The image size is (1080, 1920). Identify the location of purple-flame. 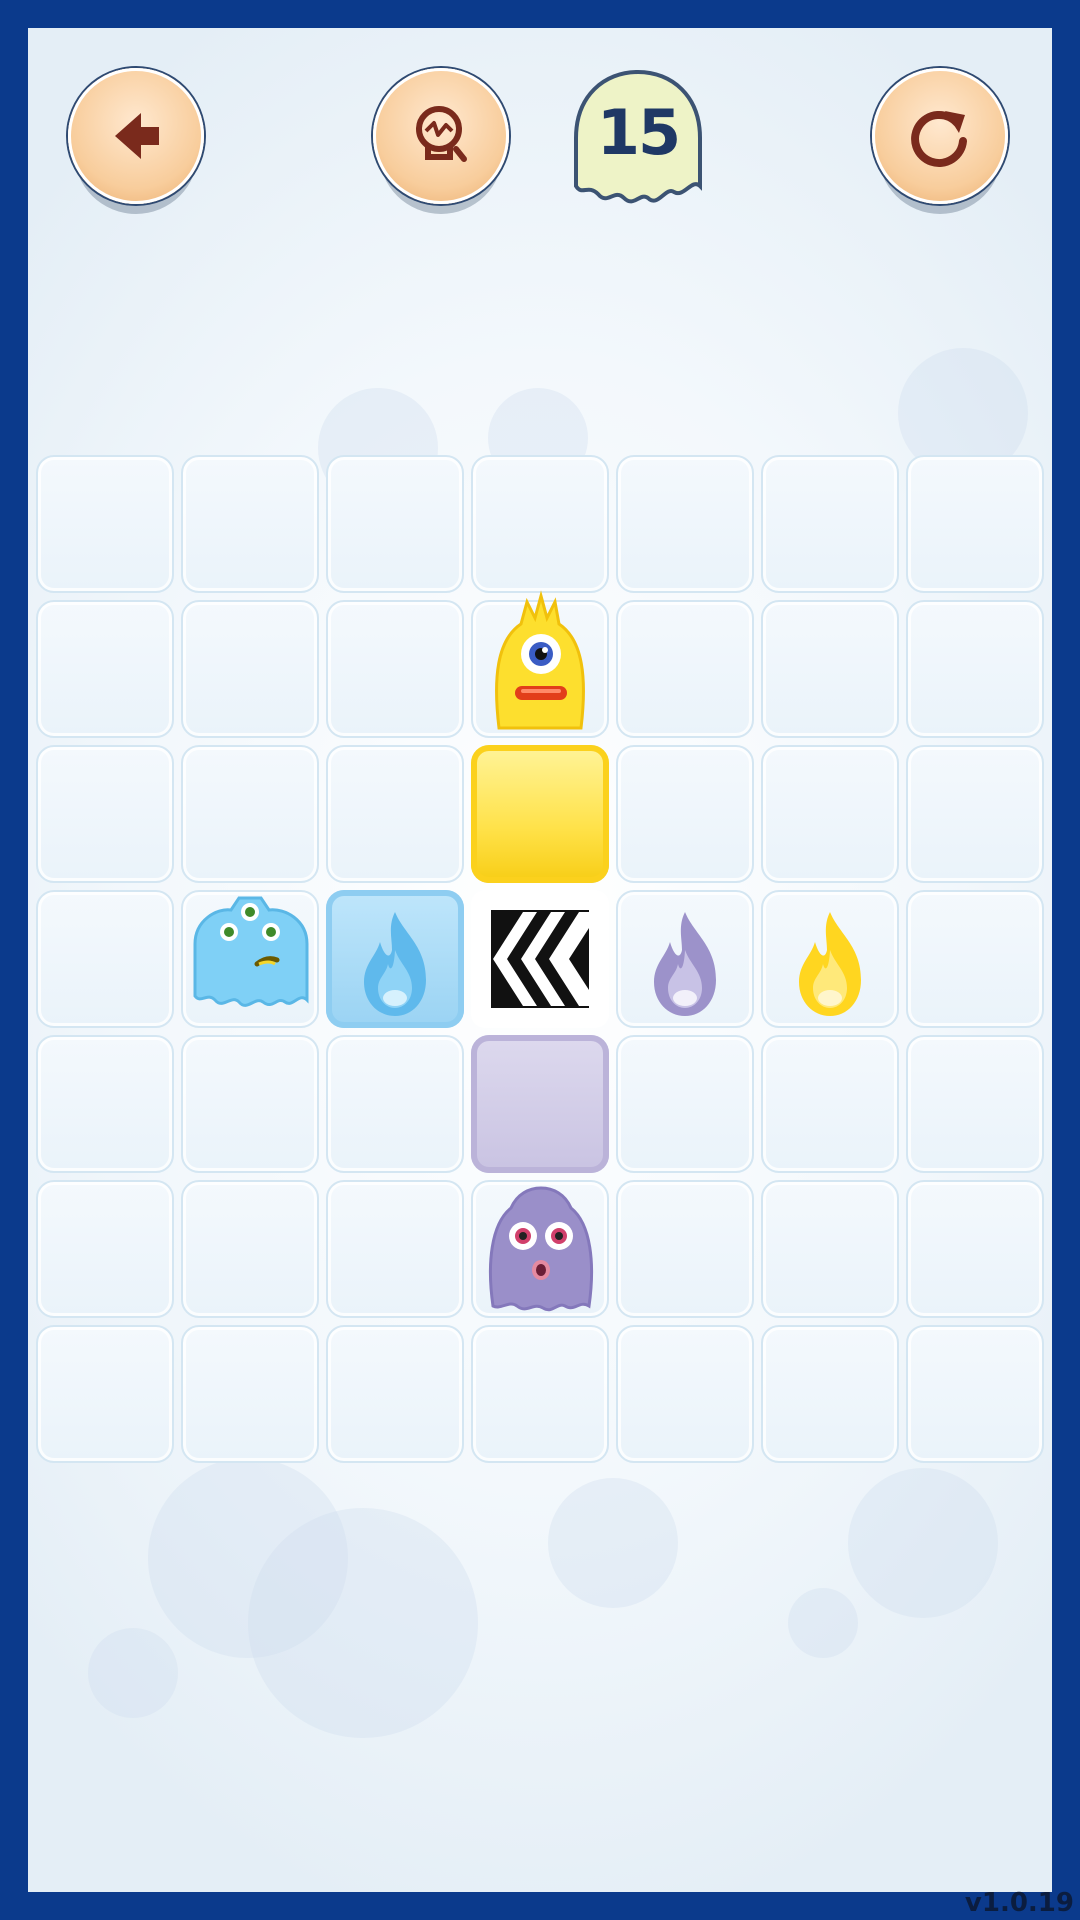
(685, 959).